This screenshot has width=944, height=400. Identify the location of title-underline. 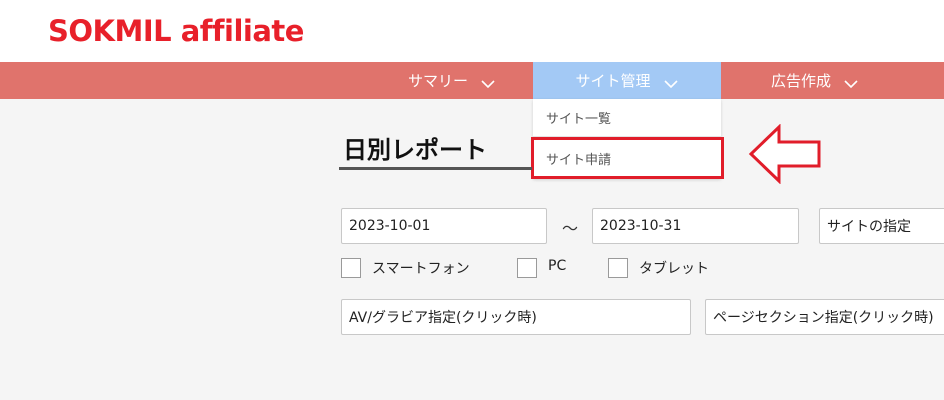
(435, 168).